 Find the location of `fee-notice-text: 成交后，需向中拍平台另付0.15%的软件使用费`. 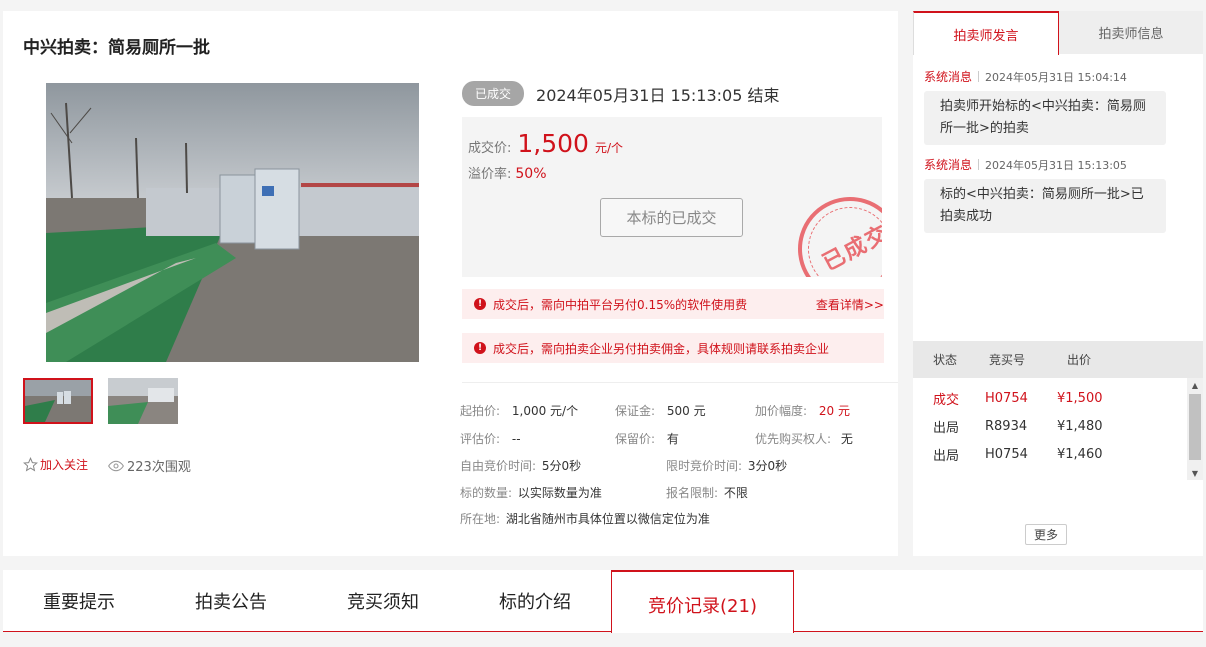

fee-notice-text: 成交后，需向中拍平台另付0.15%的软件使用费 is located at coordinates (620, 304).